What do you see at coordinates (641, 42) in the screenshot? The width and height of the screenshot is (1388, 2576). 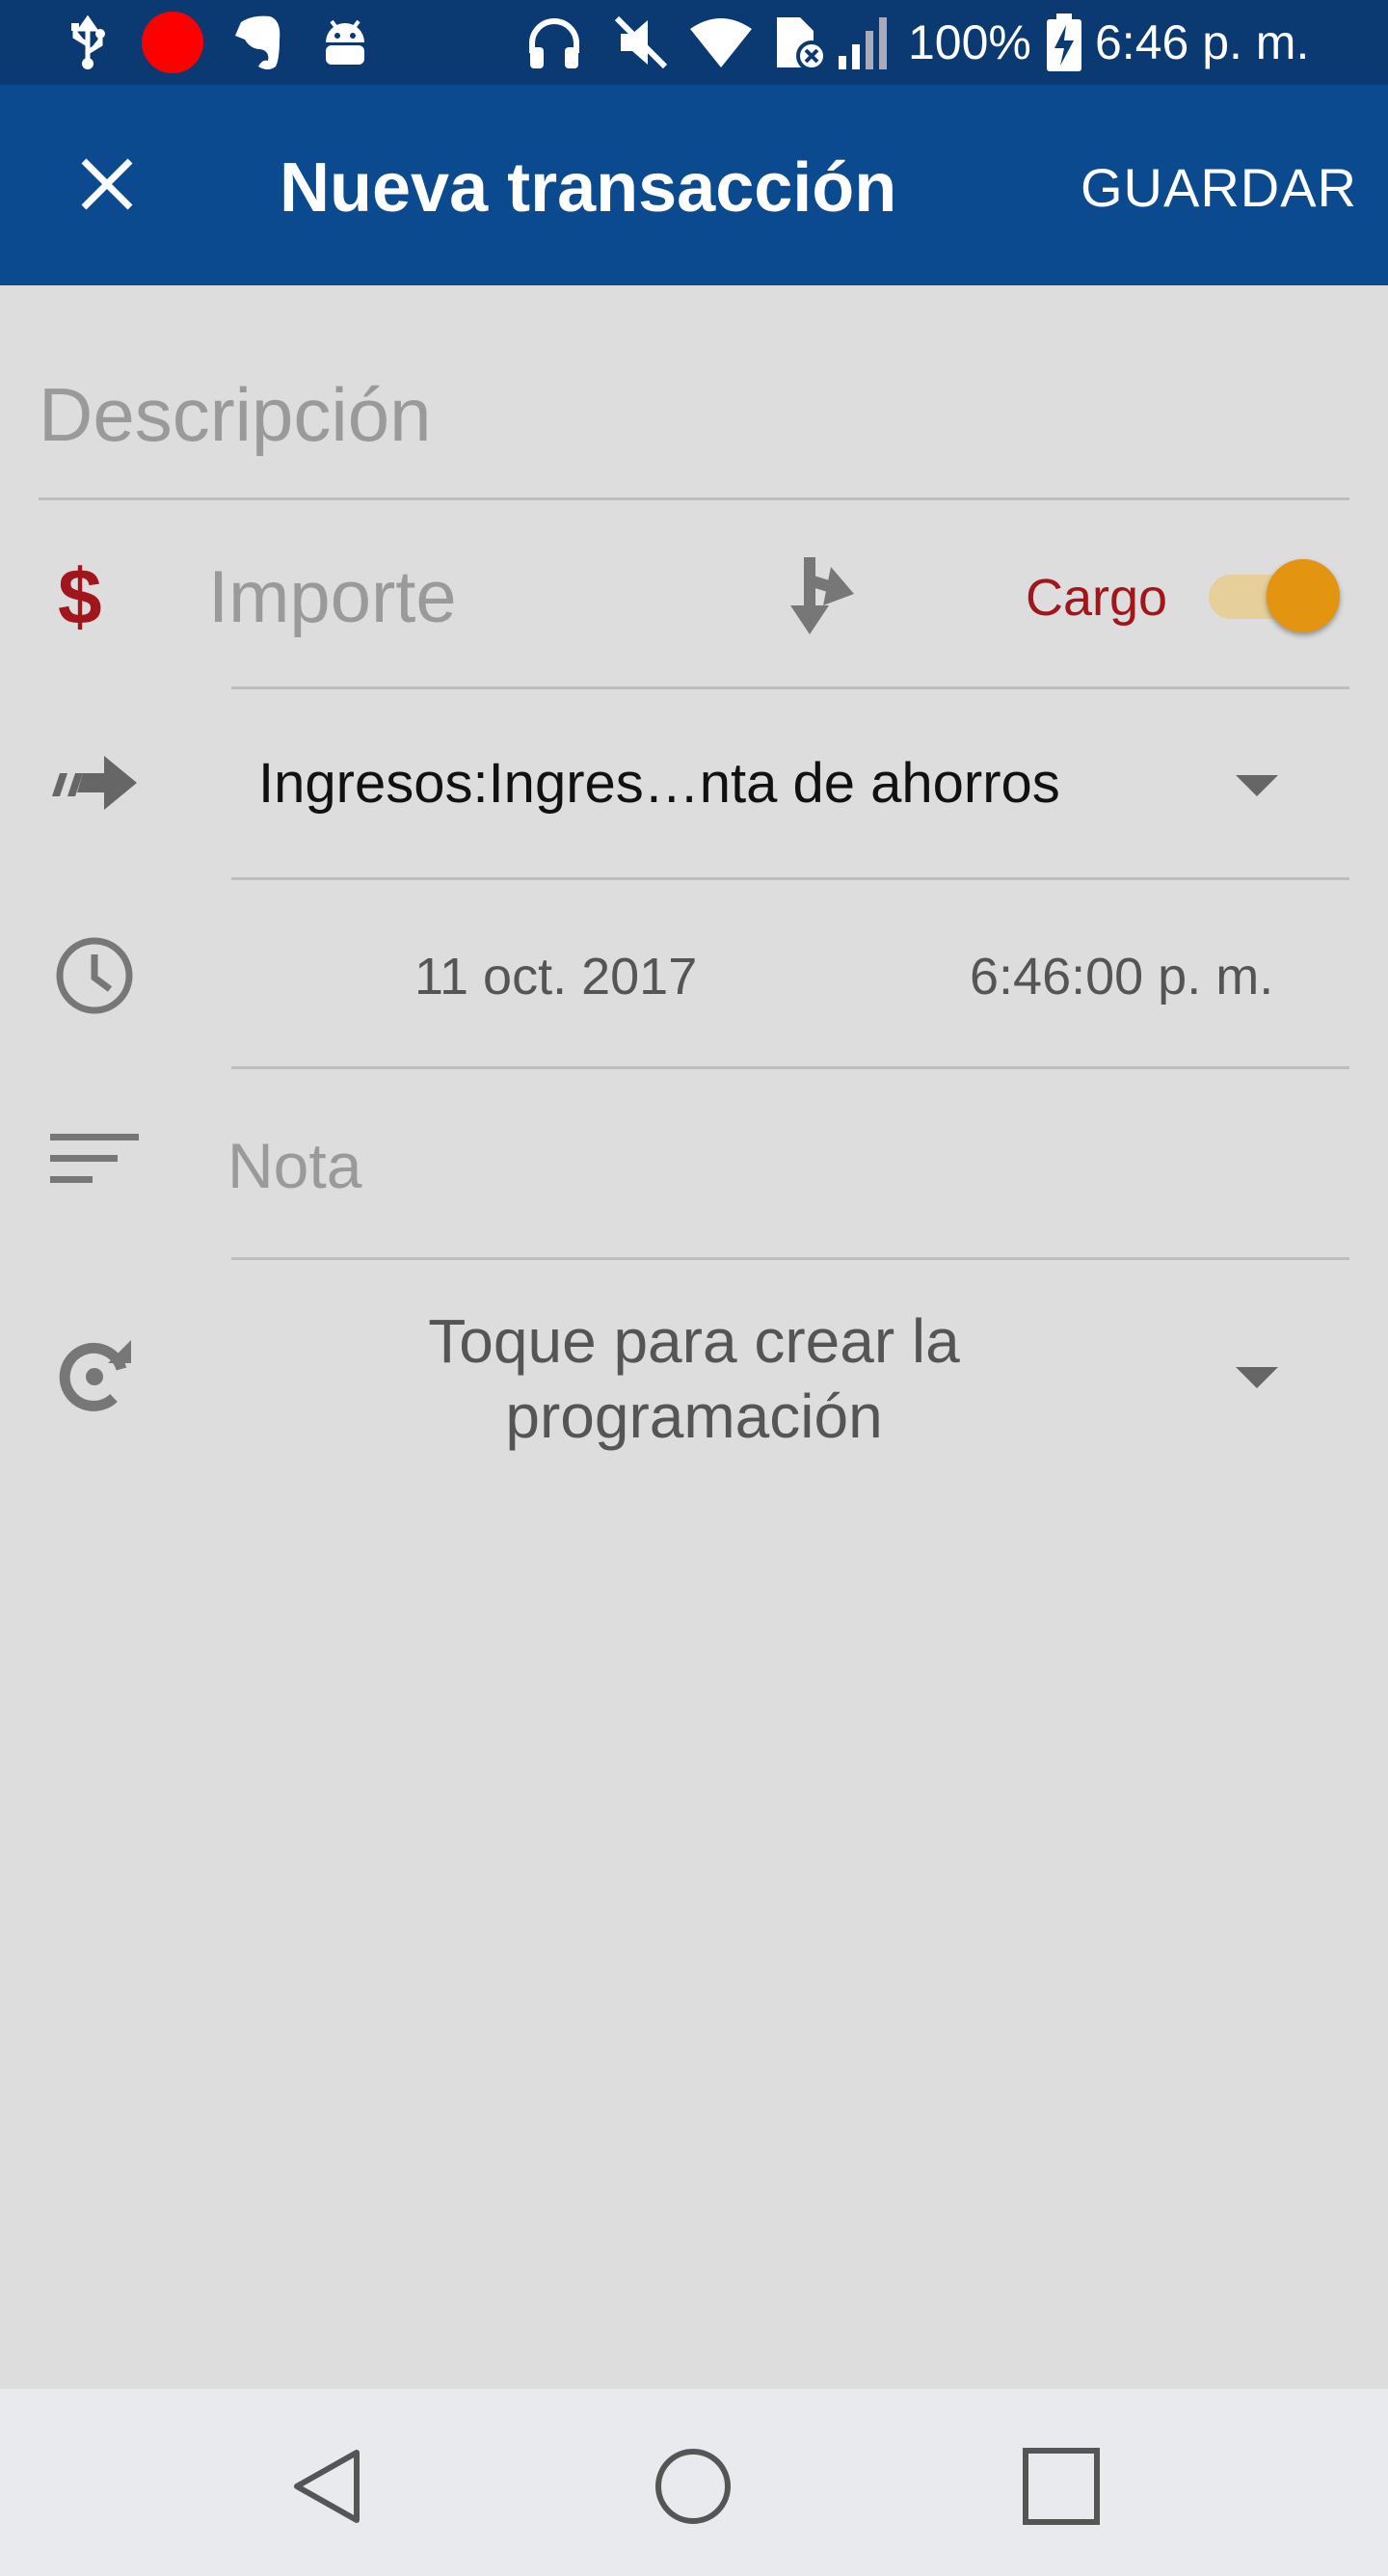 I see `mute-icon` at bounding box center [641, 42].